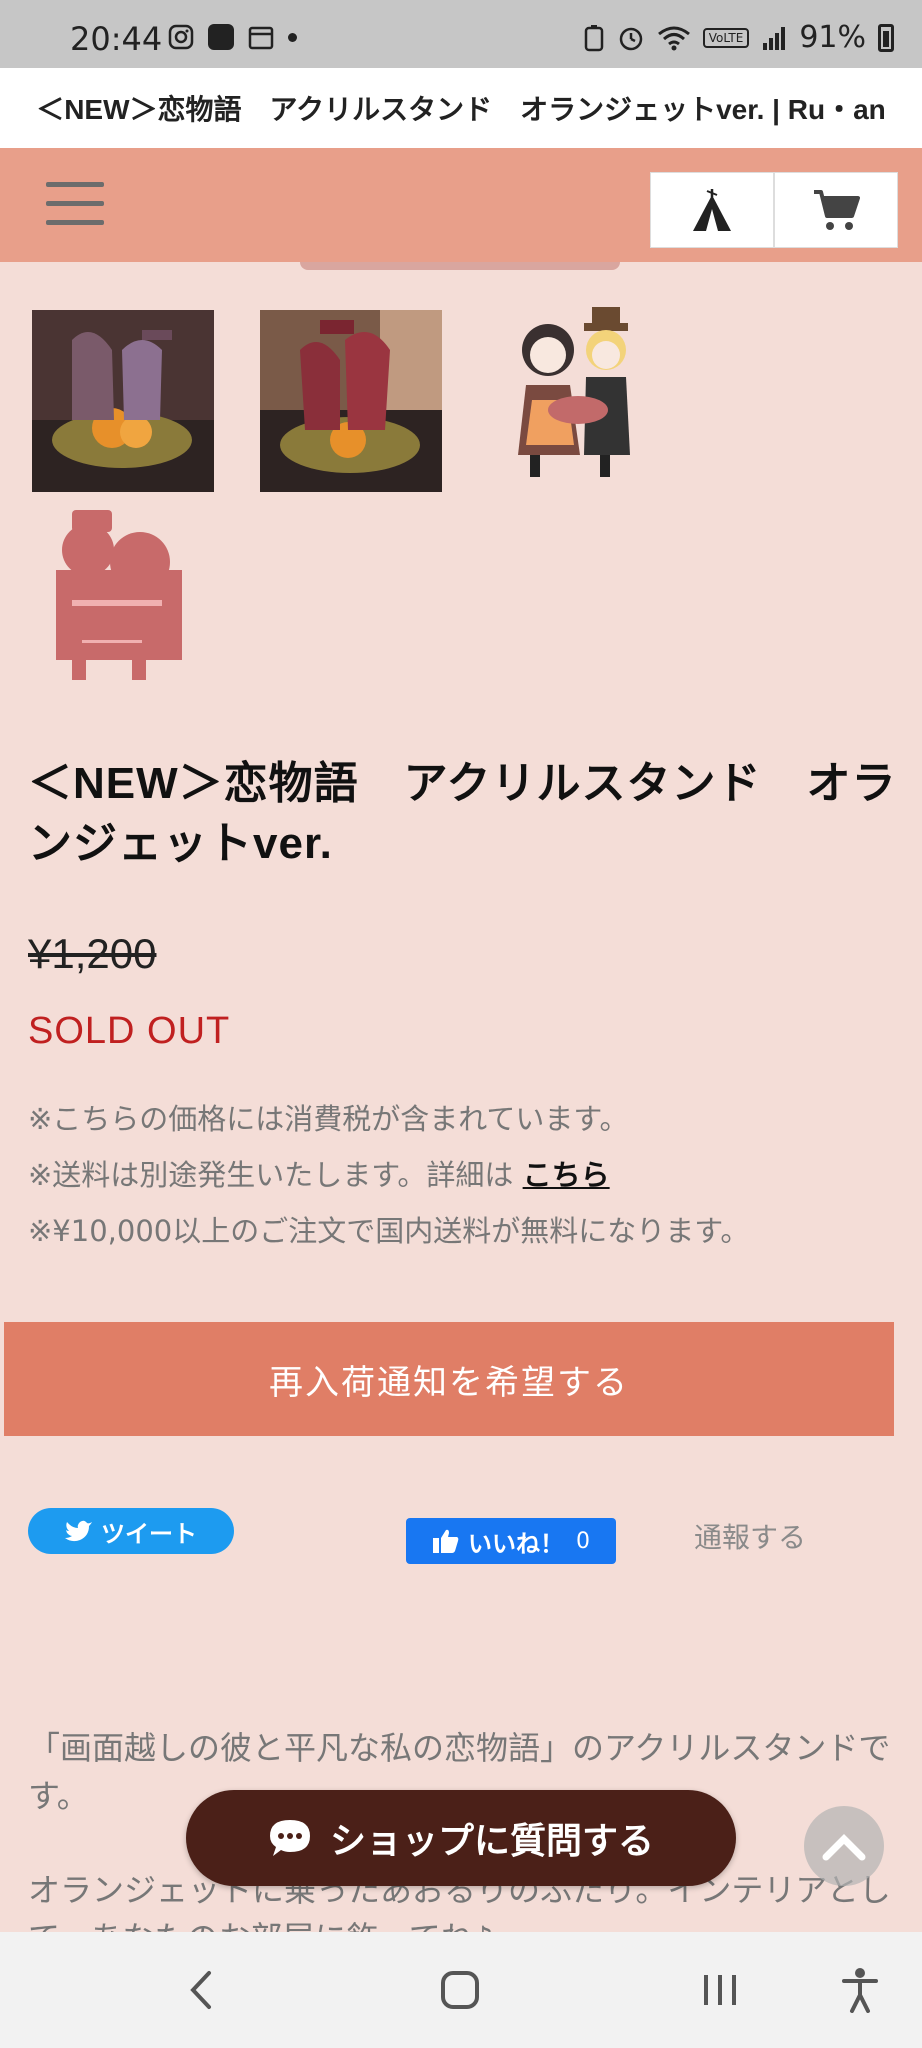 The width and height of the screenshot is (922, 2048). I want to click on shop-header, so click(461, 205).